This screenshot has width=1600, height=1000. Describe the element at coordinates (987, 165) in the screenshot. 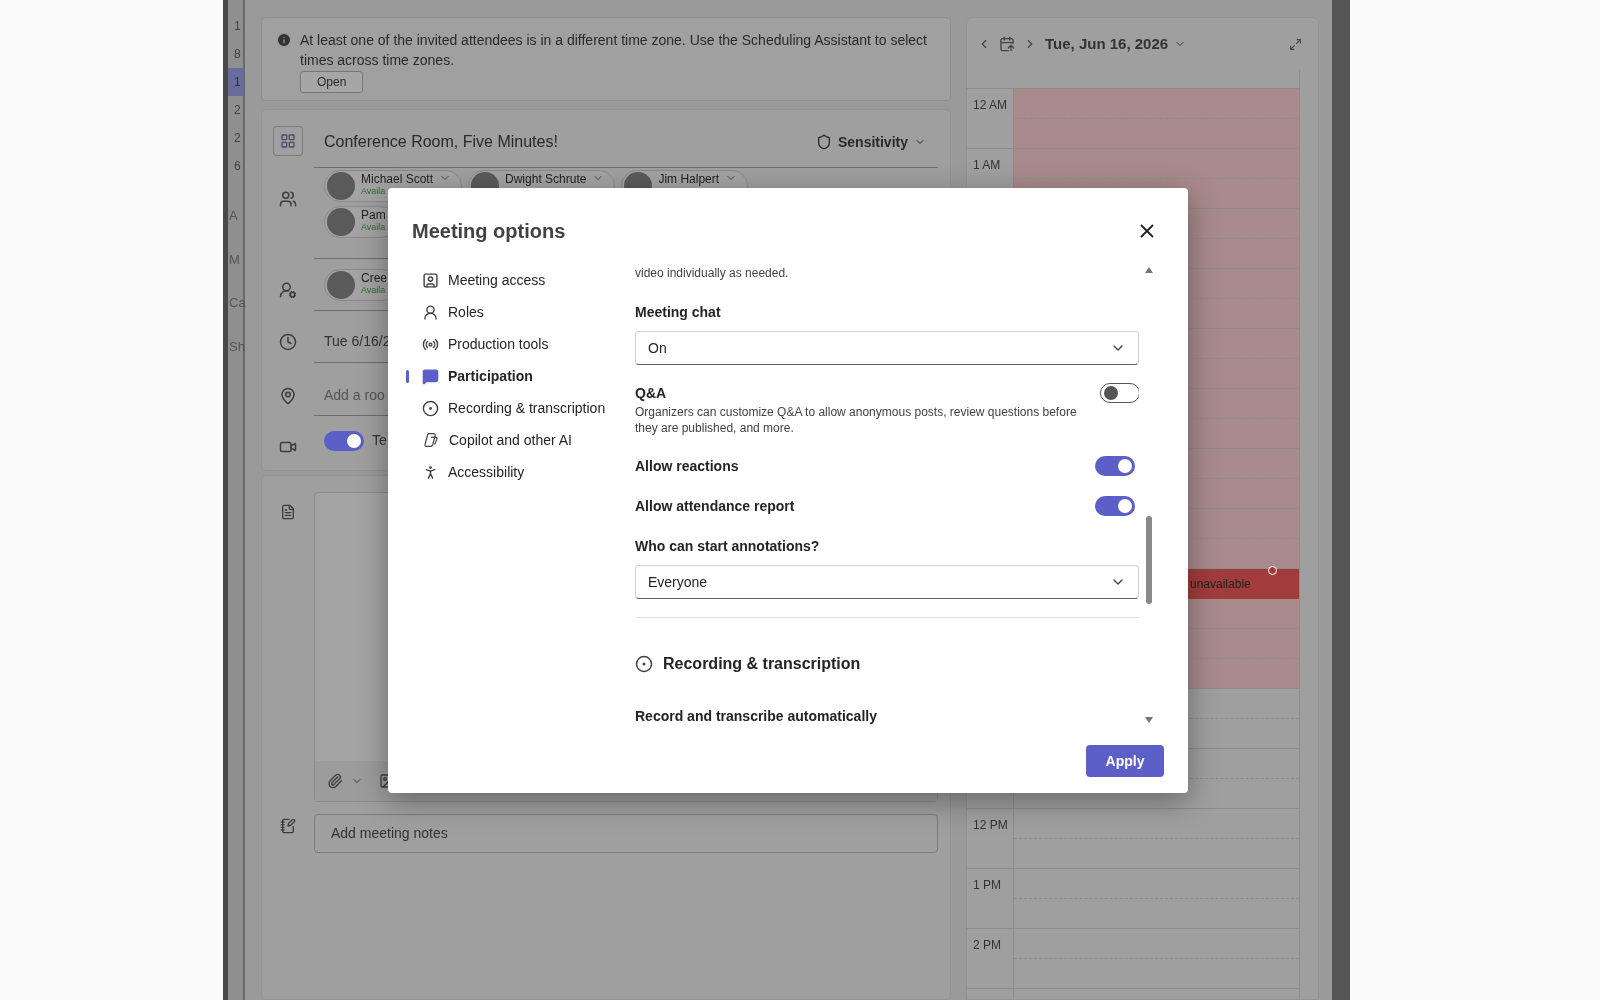

I see `hour-label: 1 AM` at that location.